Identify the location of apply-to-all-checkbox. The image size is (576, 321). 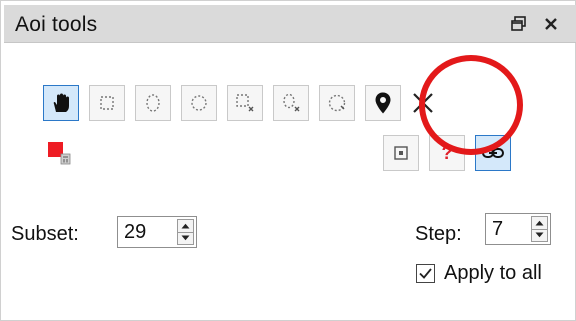
(425, 273).